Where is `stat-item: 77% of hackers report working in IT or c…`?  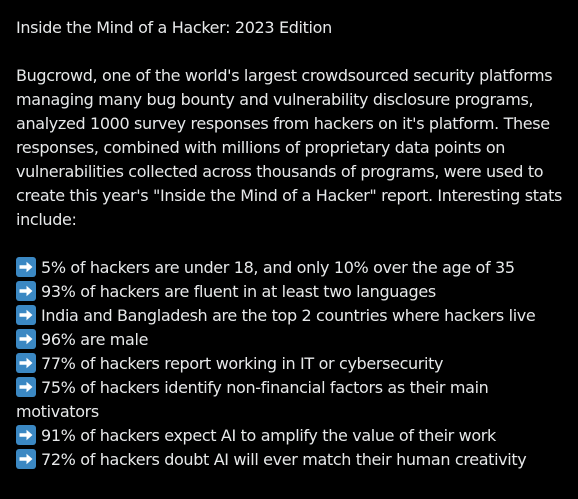
stat-item: 77% of hackers report working in IT or c… is located at coordinates (289, 364).